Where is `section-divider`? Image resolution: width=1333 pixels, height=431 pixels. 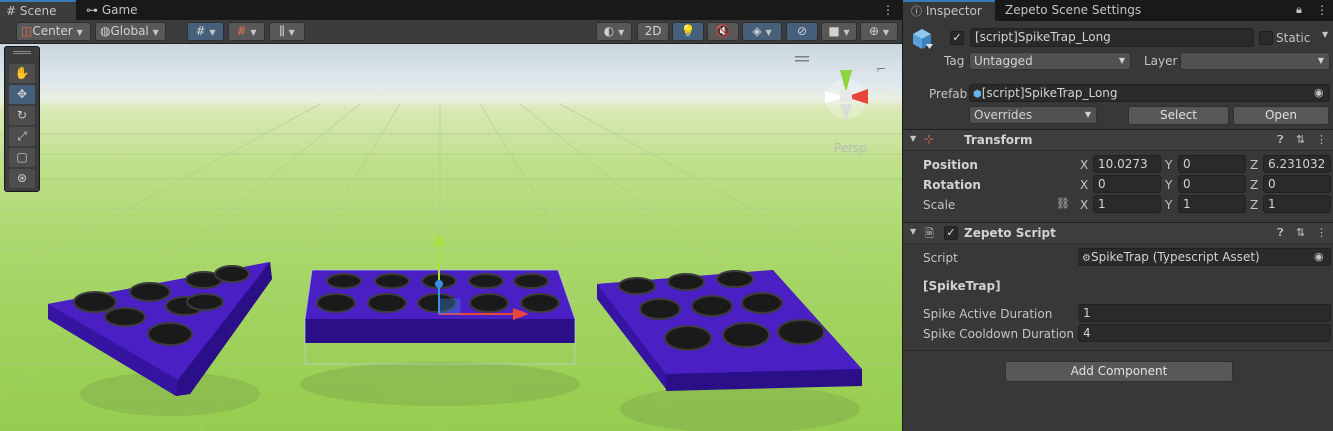
section-divider is located at coordinates (1118, 350).